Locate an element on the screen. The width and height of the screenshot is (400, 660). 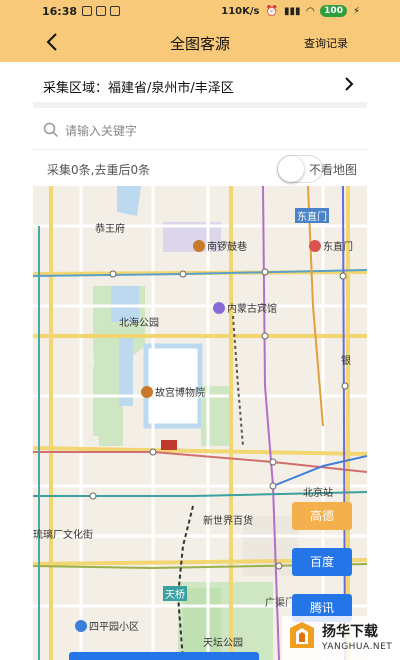
hotel-icon is located at coordinates (219, 308).